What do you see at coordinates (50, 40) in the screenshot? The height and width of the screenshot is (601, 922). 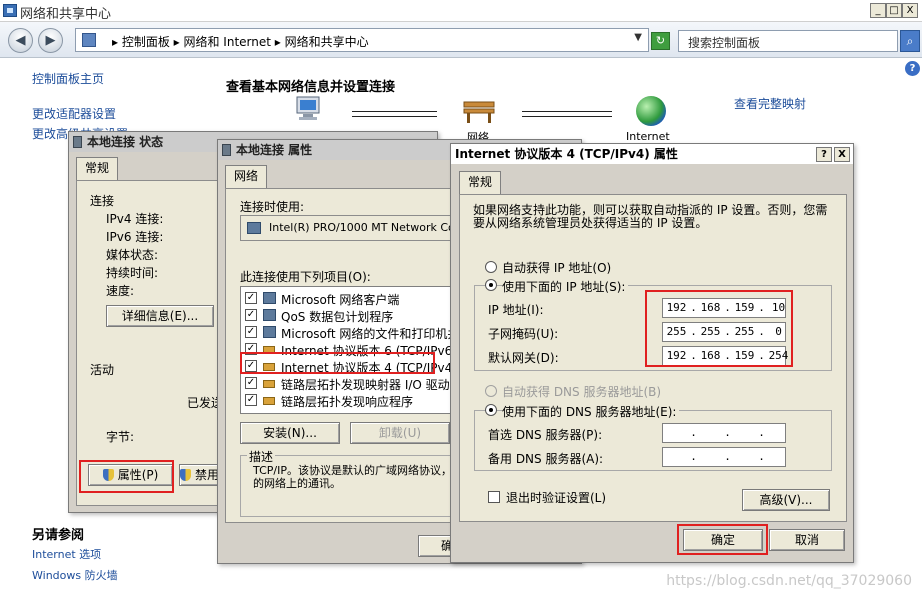 I see `forward-button: ▶` at bounding box center [50, 40].